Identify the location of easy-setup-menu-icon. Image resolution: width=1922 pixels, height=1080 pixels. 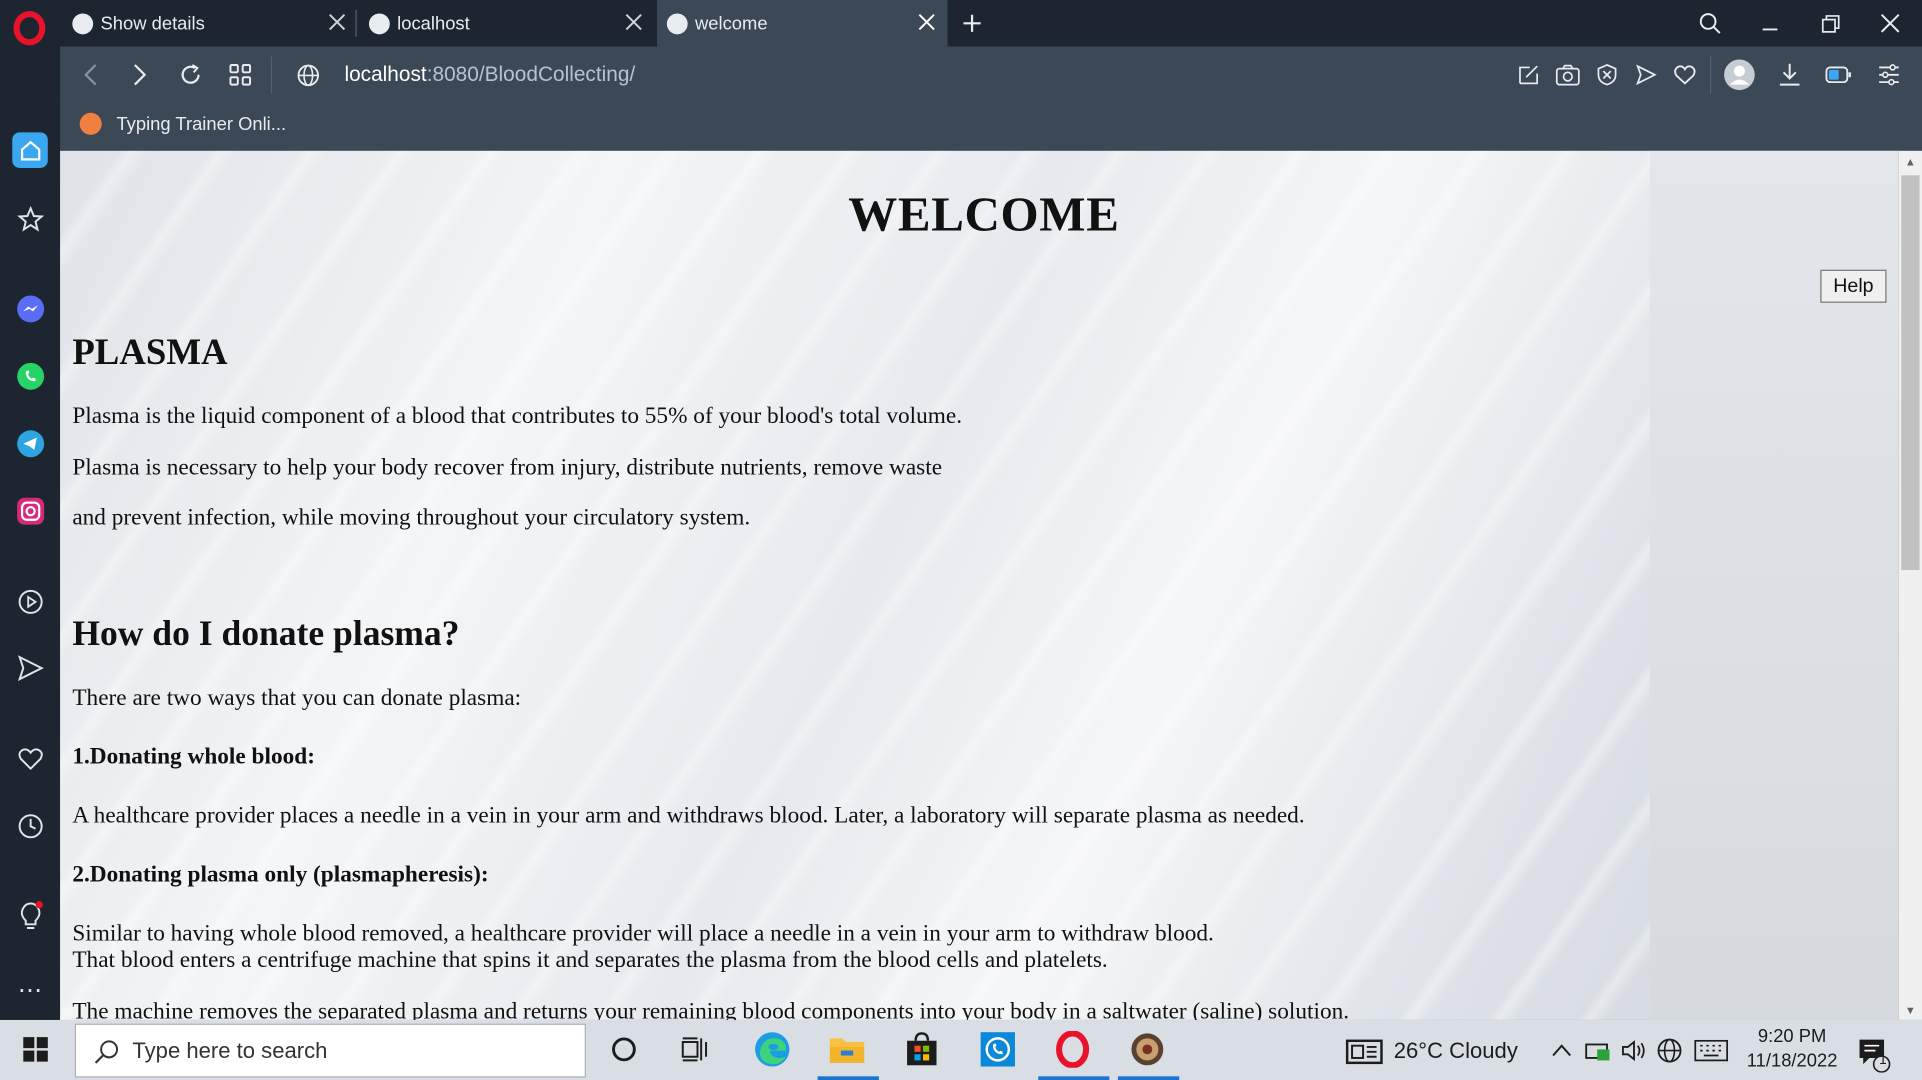
(1889, 75).